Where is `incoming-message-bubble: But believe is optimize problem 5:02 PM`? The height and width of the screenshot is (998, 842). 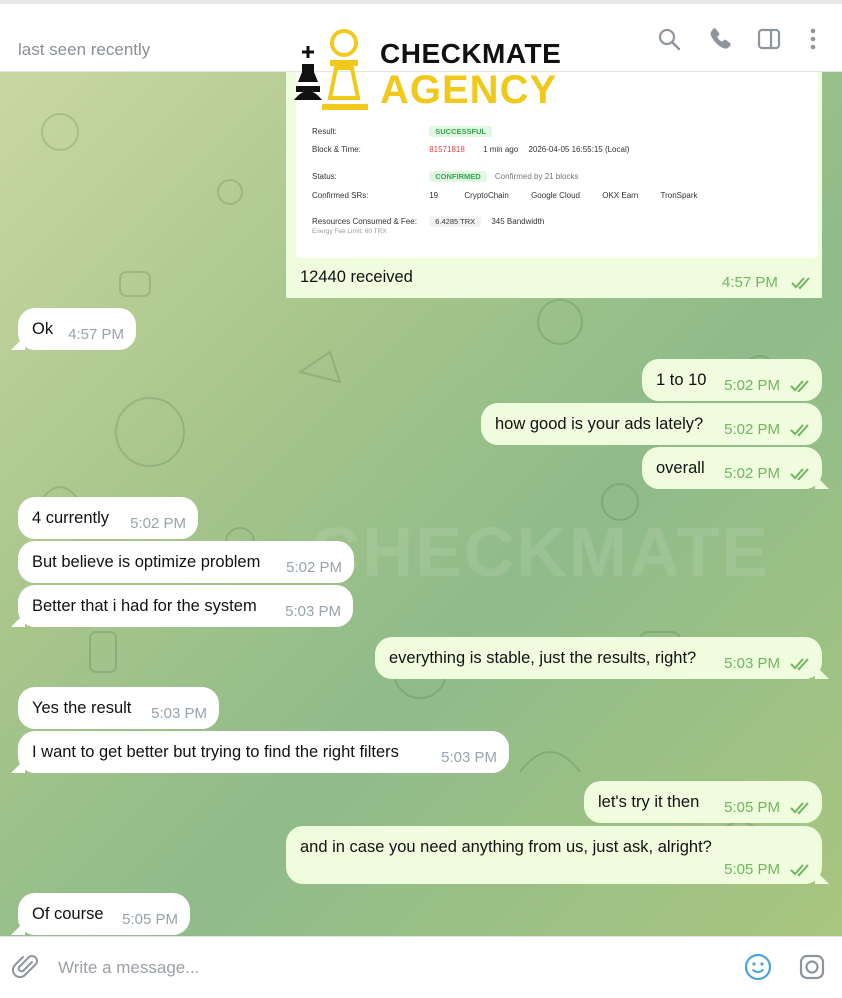
incoming-message-bubble: But believe is optimize problem 5:02 PM is located at coordinates (186, 562).